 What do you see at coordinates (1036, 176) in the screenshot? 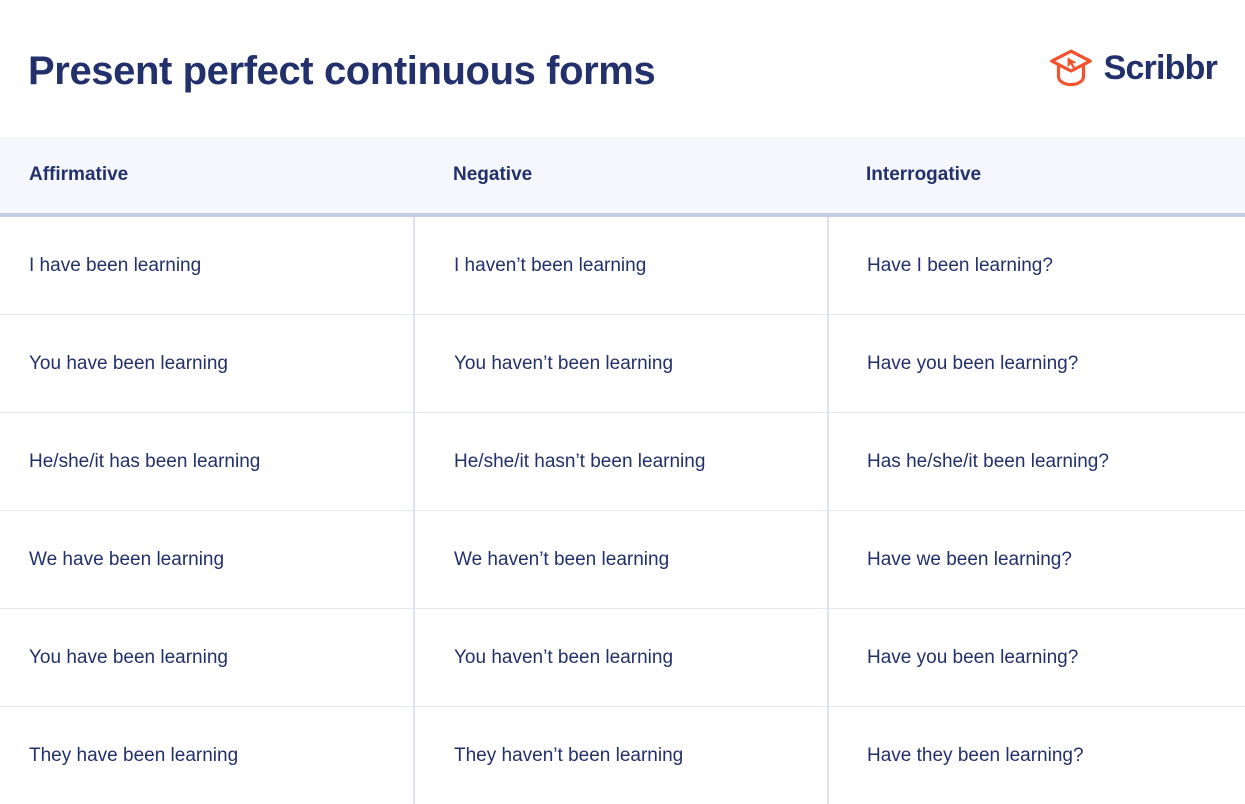
I see `column-header-interrogative: Interrogative` at bounding box center [1036, 176].